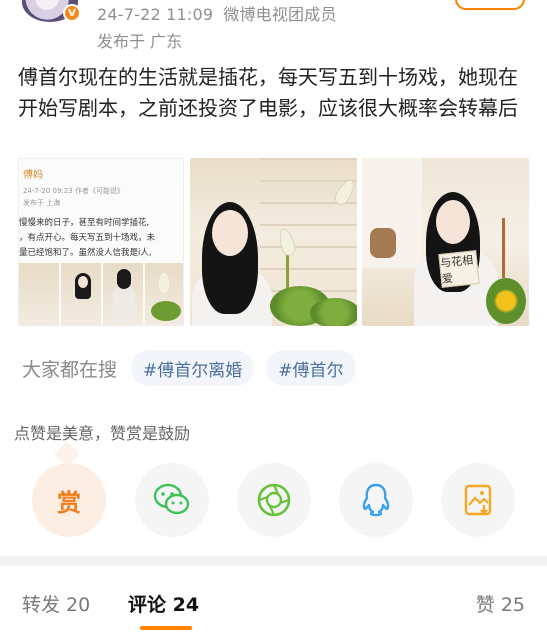 This screenshot has width=547, height=640. Describe the element at coordinates (222, 13) in the screenshot. I see `post-meta: 24-7-22 11:09 微博电视团成员` at that location.